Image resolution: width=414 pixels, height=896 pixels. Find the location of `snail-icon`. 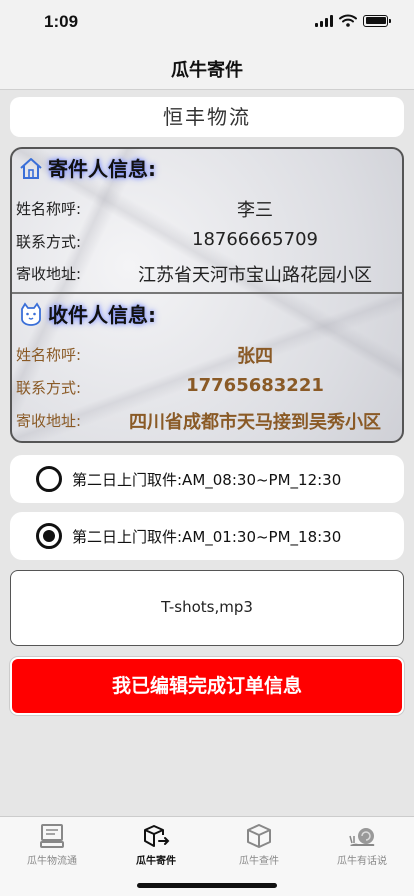

snail-icon is located at coordinates (362, 837).